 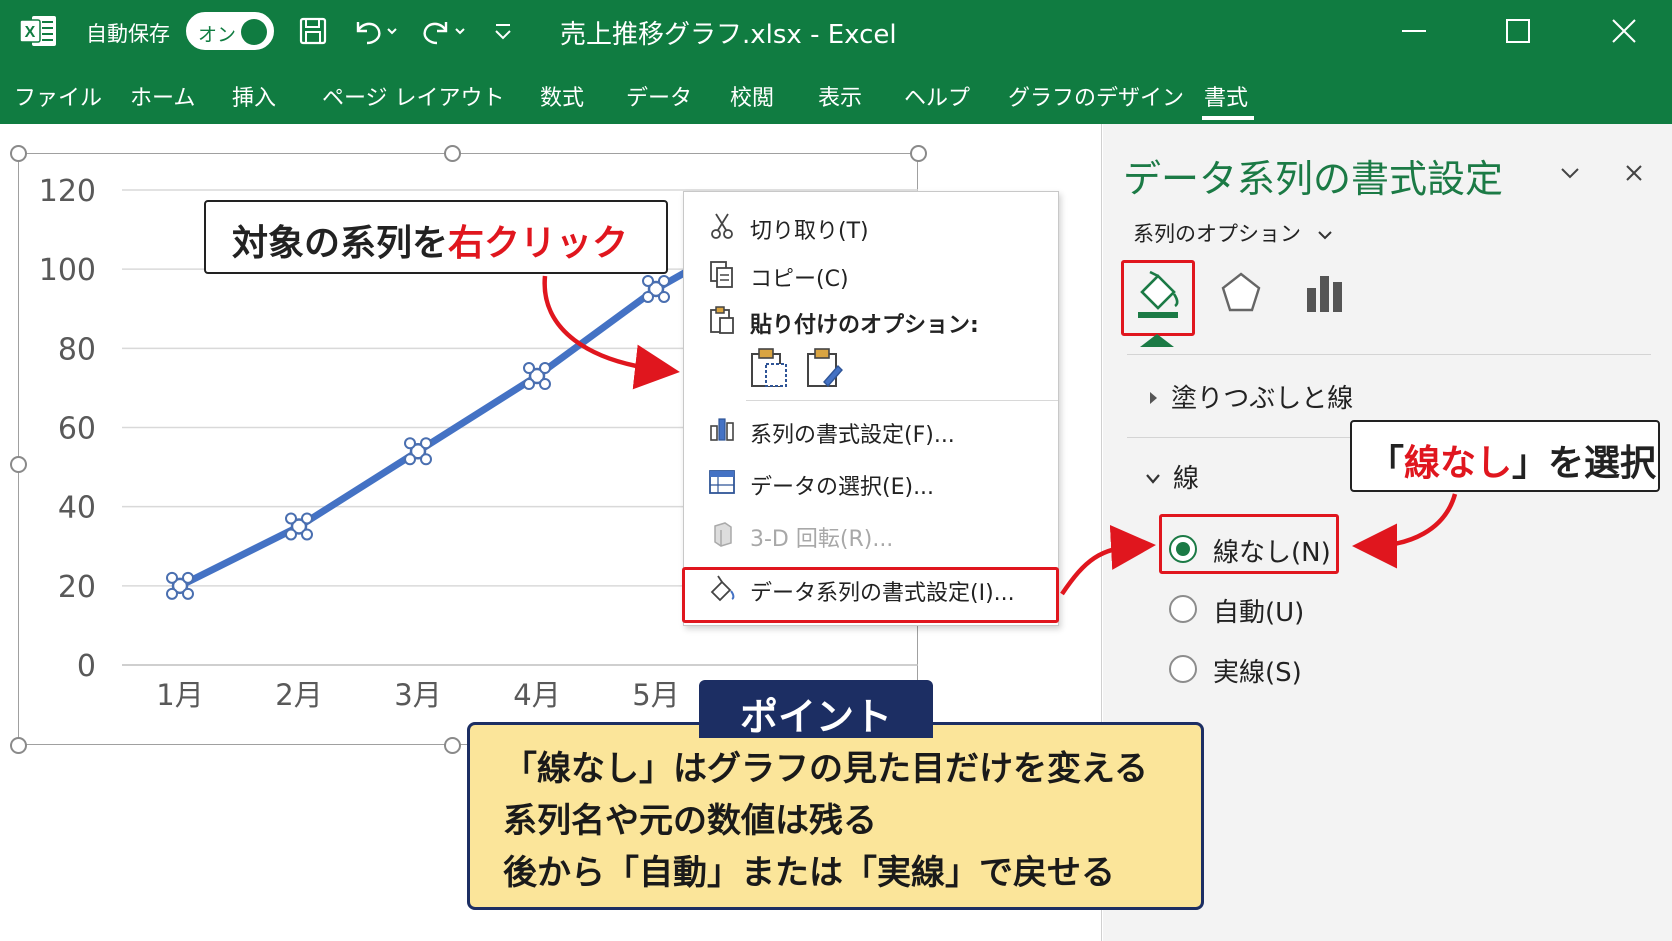 I want to click on point-line-2: 系列名や元の数値は残る, so click(x=690, y=821).